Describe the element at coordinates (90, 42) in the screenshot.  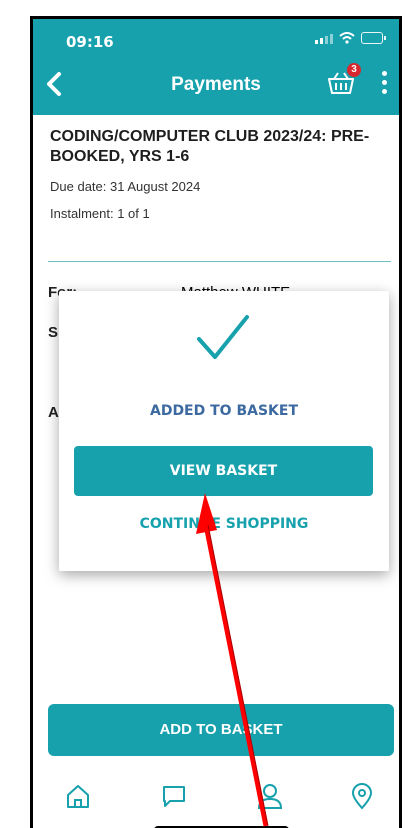
I see `status-time: 09:16` at that location.